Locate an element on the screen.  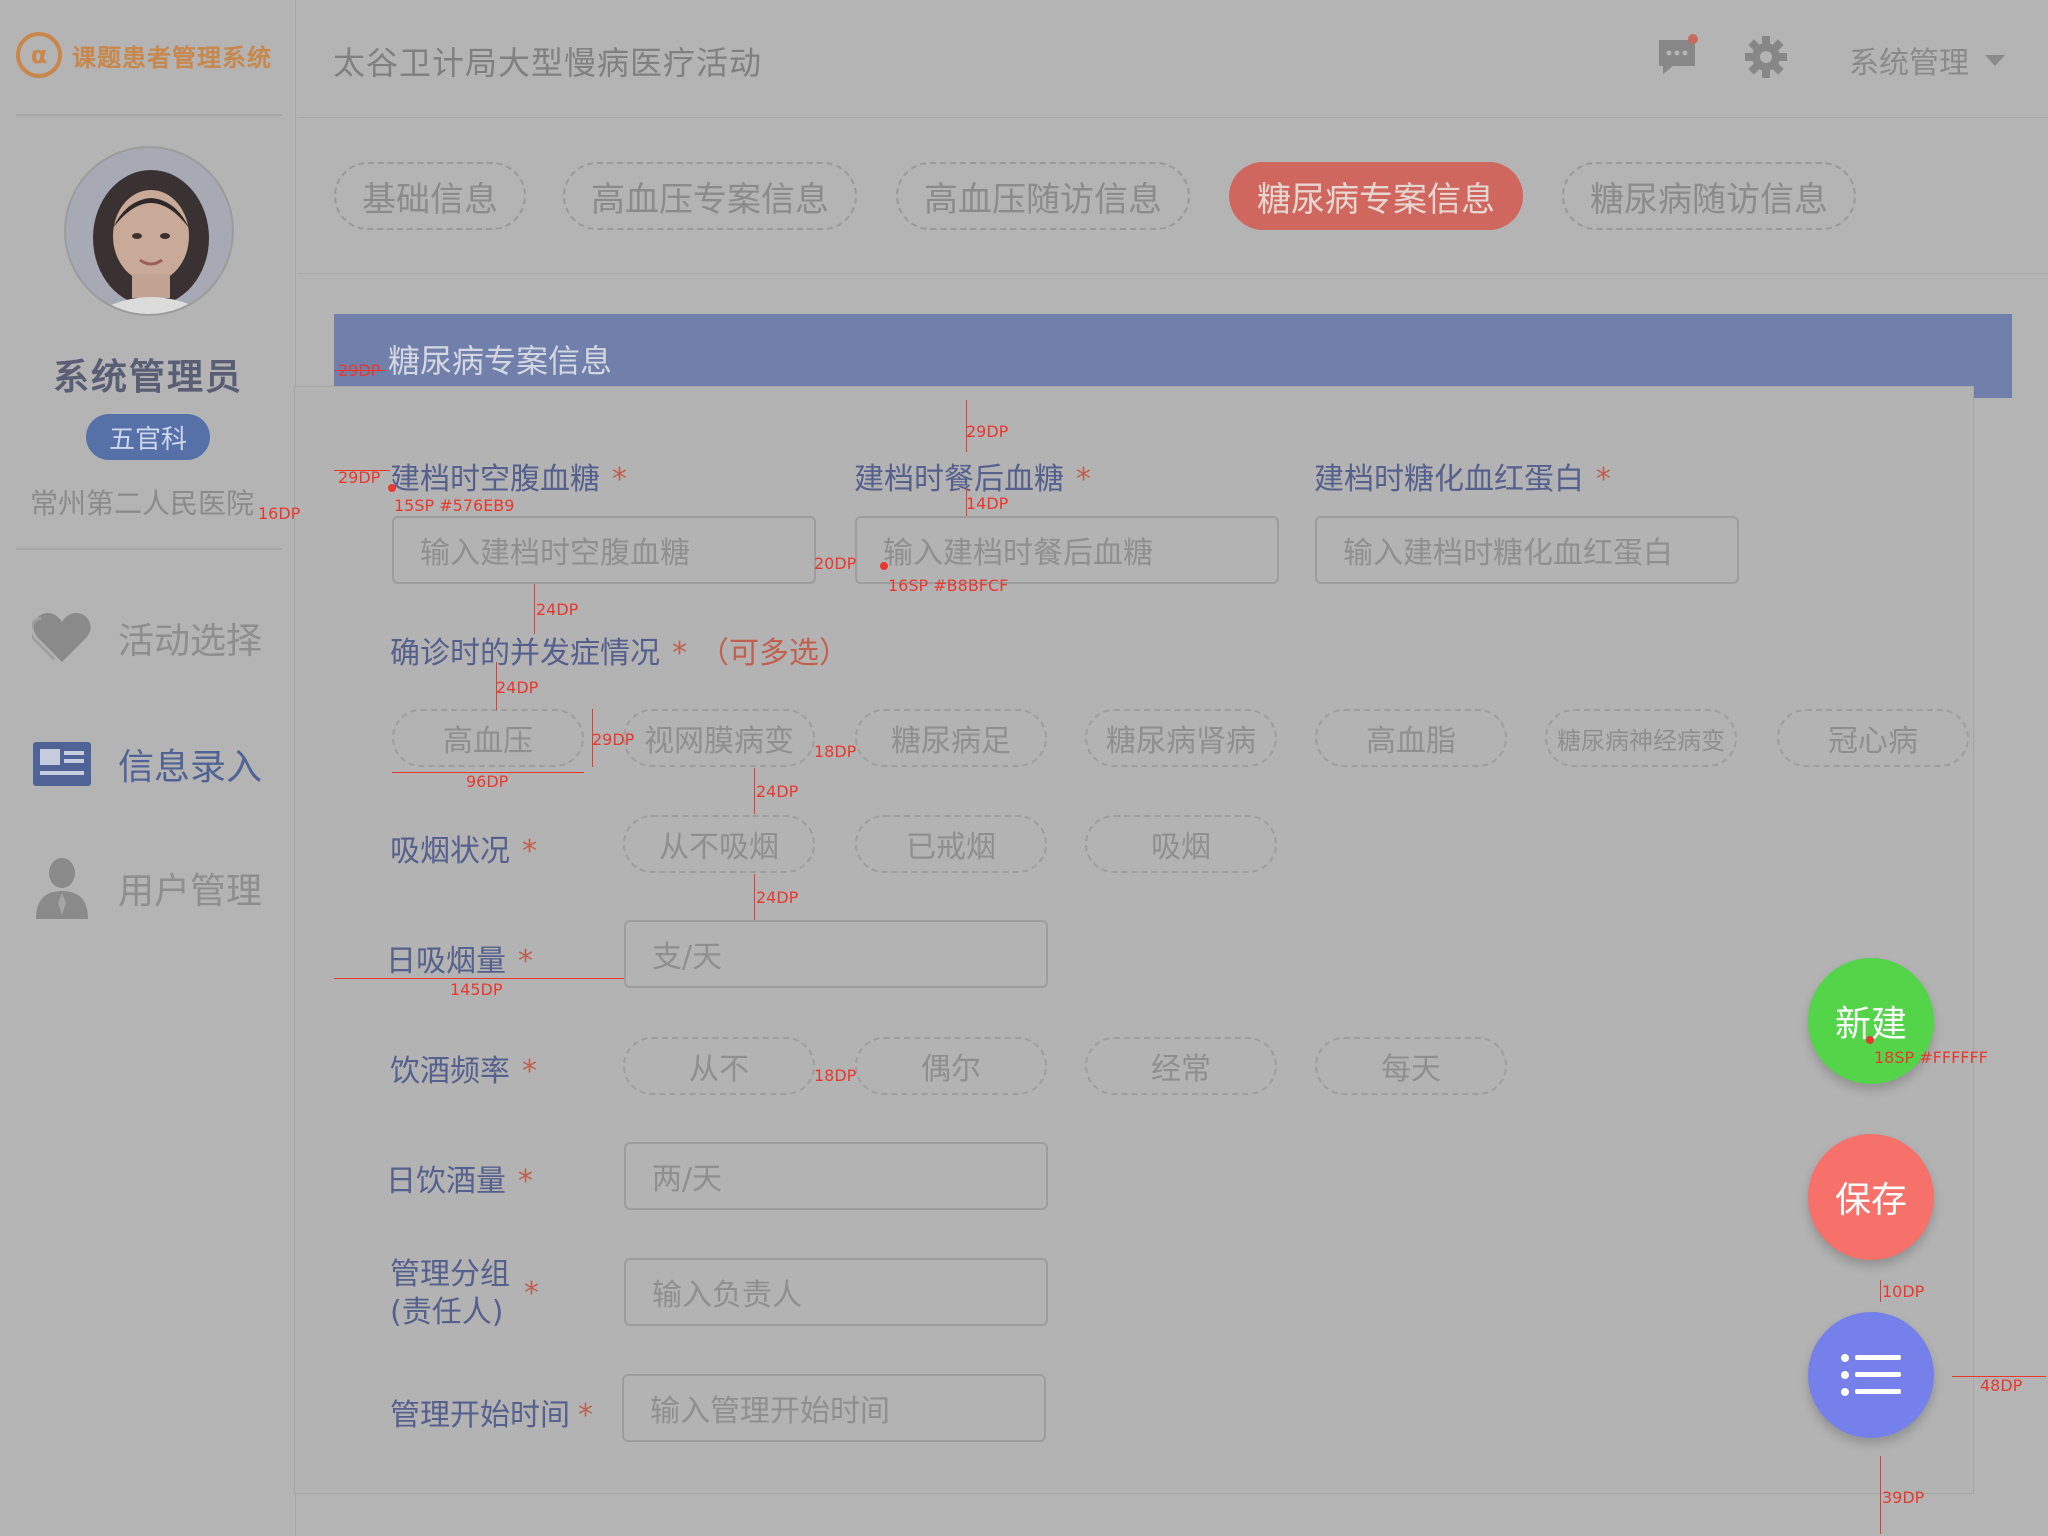
fasting-glucose-input: 输入建档时空腹血糖 is located at coordinates (604, 550).